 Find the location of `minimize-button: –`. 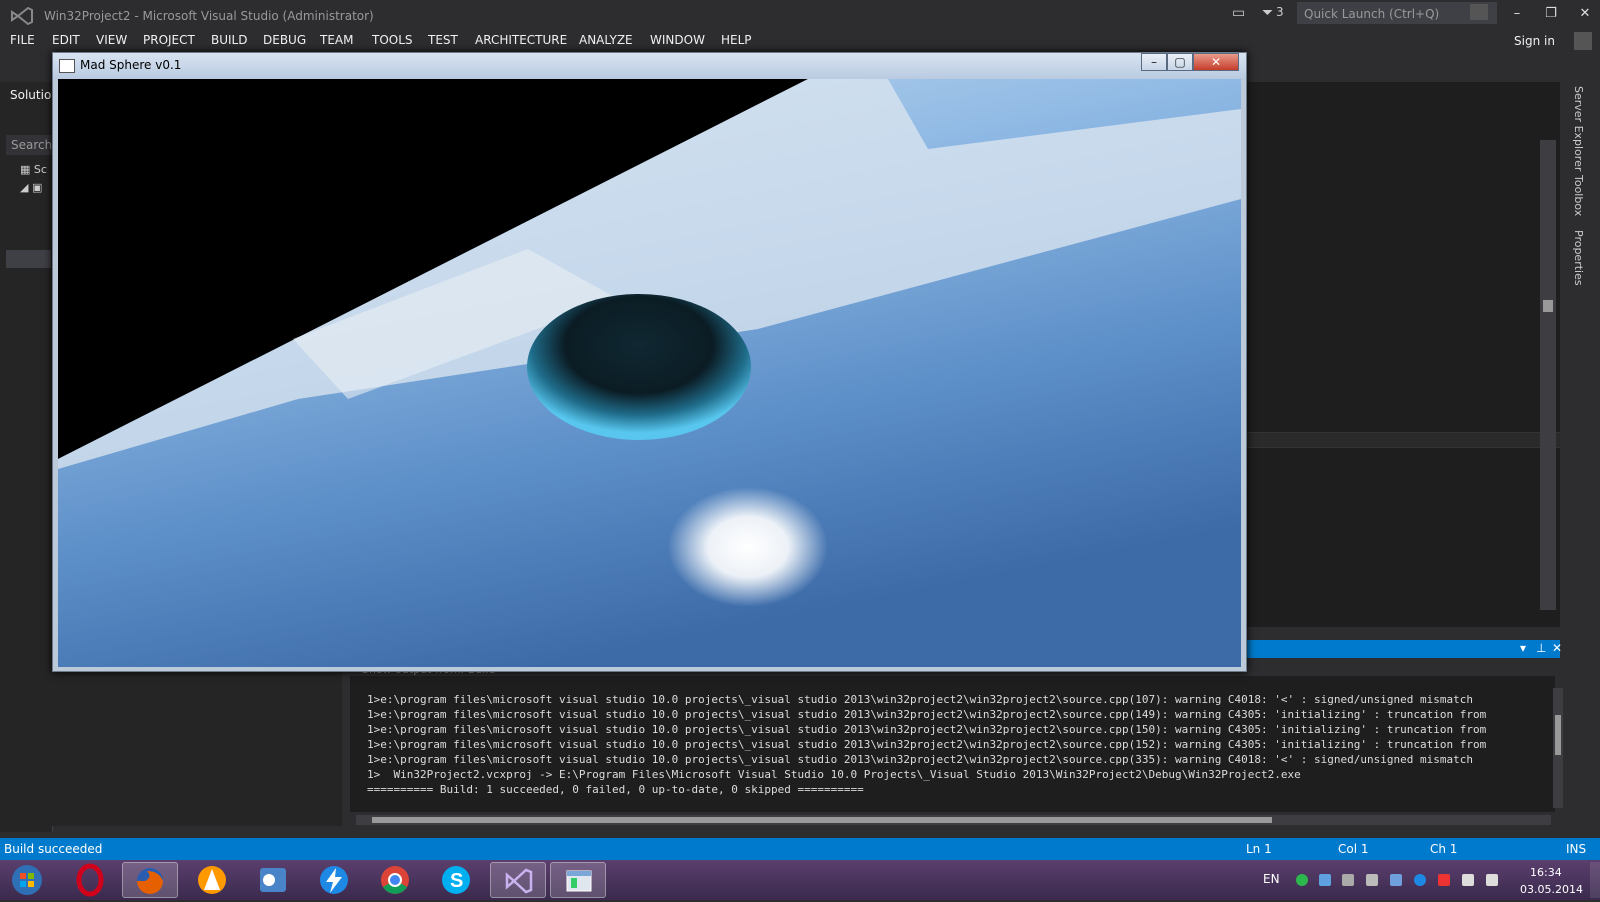

minimize-button: – is located at coordinates (1517, 13).